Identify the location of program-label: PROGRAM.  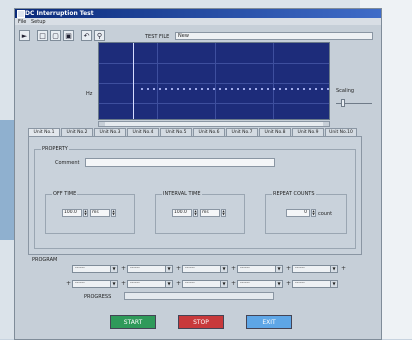
(45, 260).